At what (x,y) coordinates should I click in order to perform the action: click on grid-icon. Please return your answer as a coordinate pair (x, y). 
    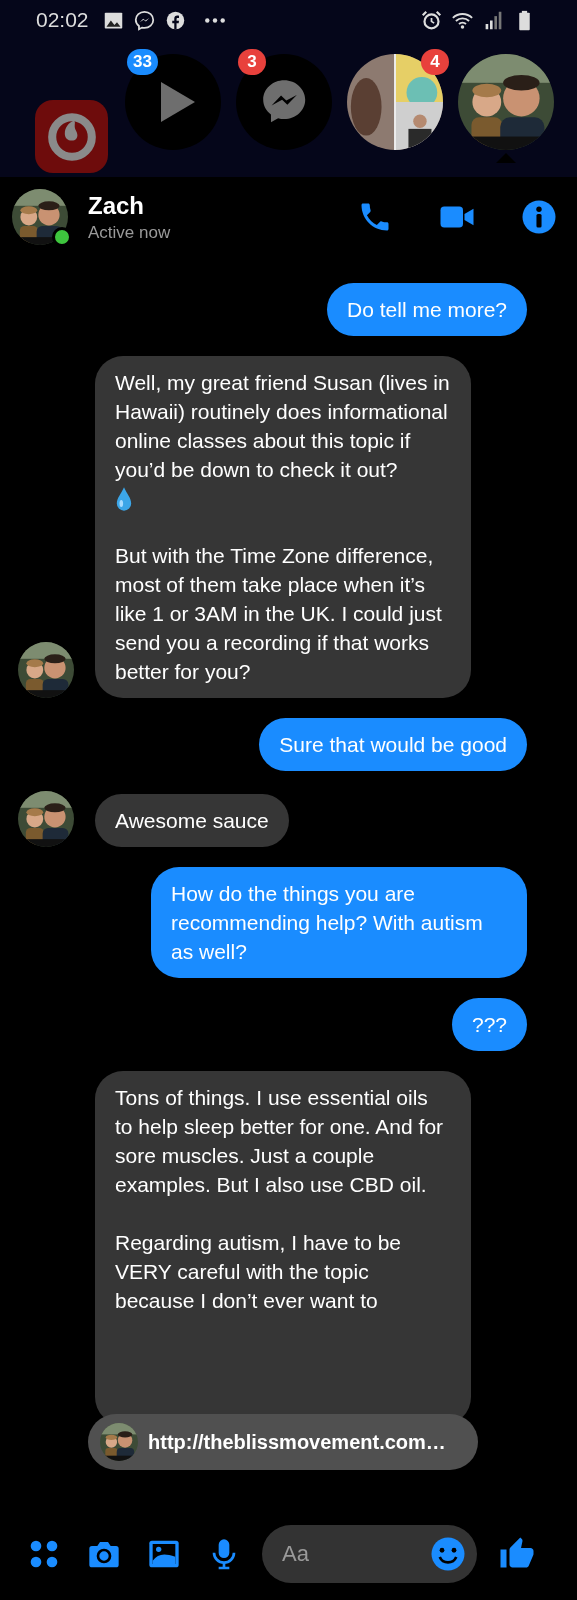
    Looking at the image, I should click on (44, 1554).